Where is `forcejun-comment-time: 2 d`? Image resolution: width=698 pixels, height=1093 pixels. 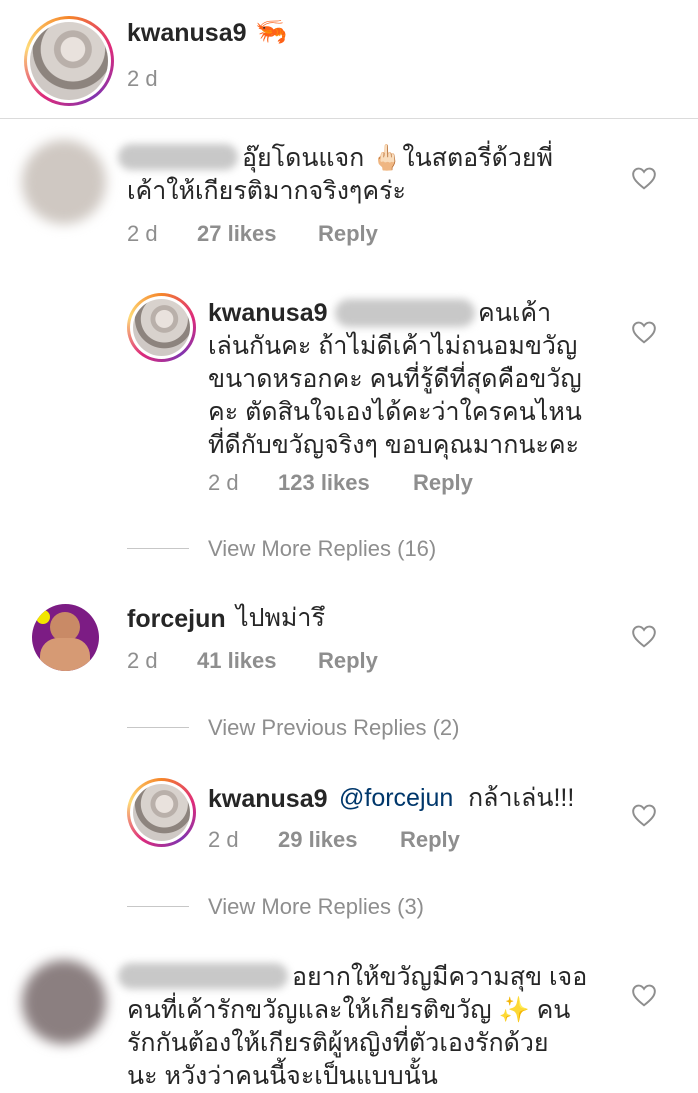
forcejun-comment-time: 2 d is located at coordinates (142, 660).